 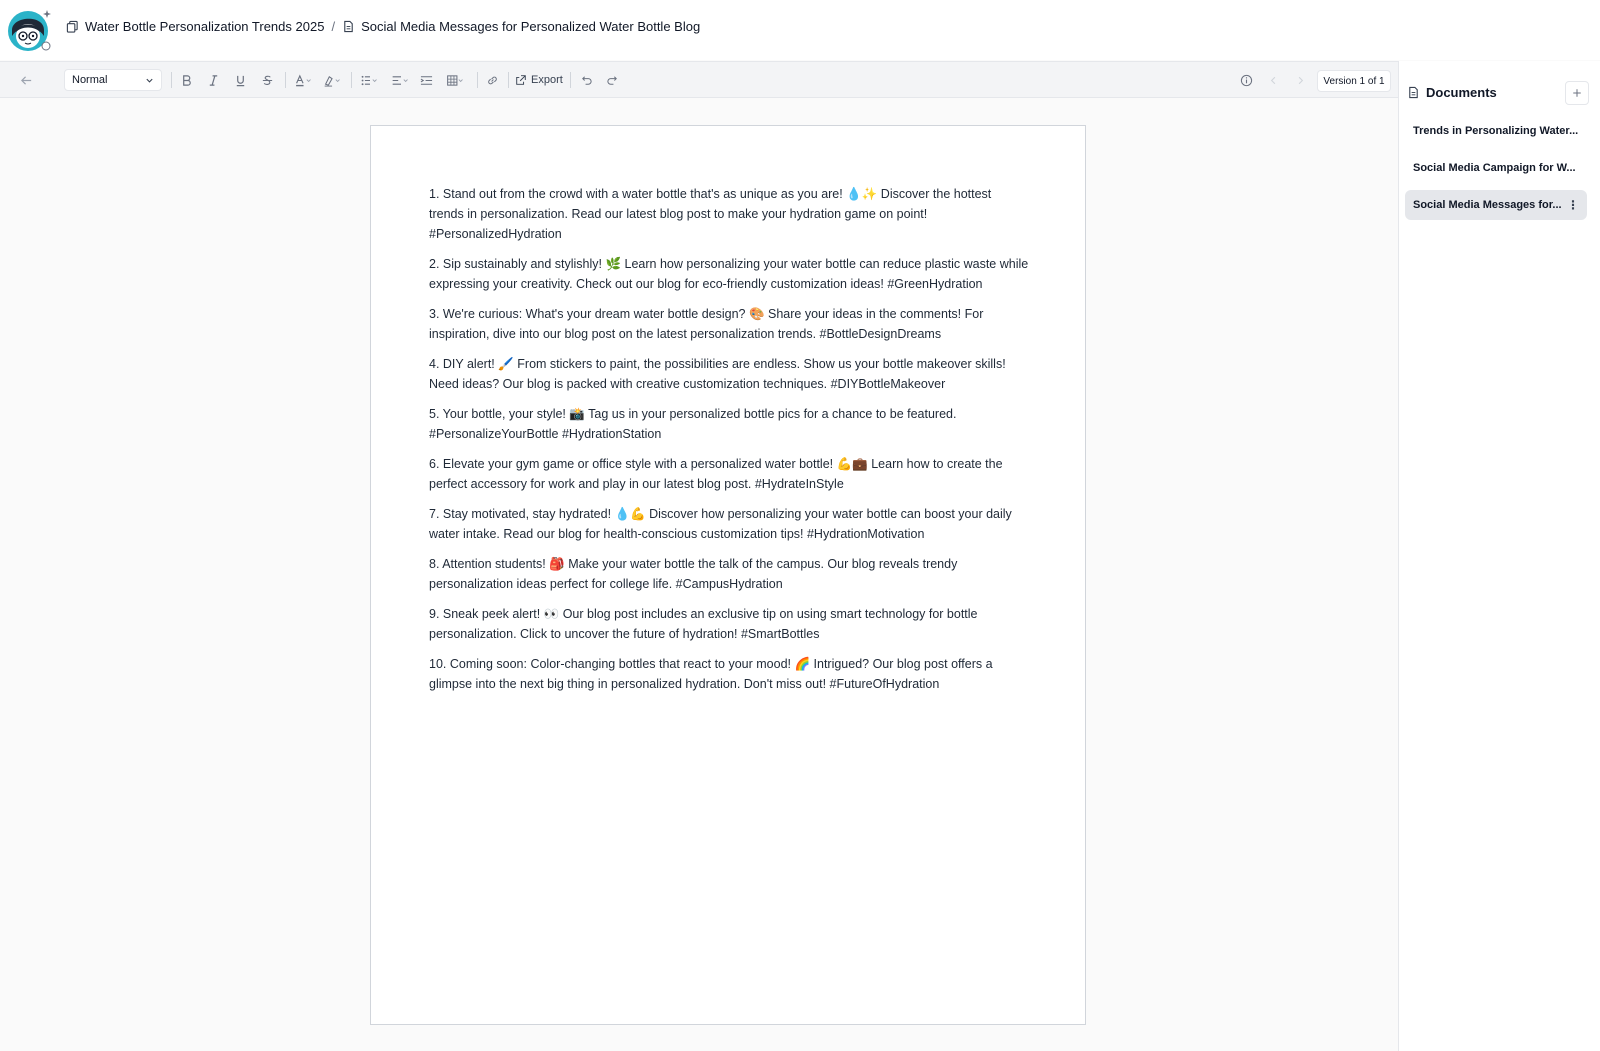 I want to click on avatar, so click(x=30, y=30).